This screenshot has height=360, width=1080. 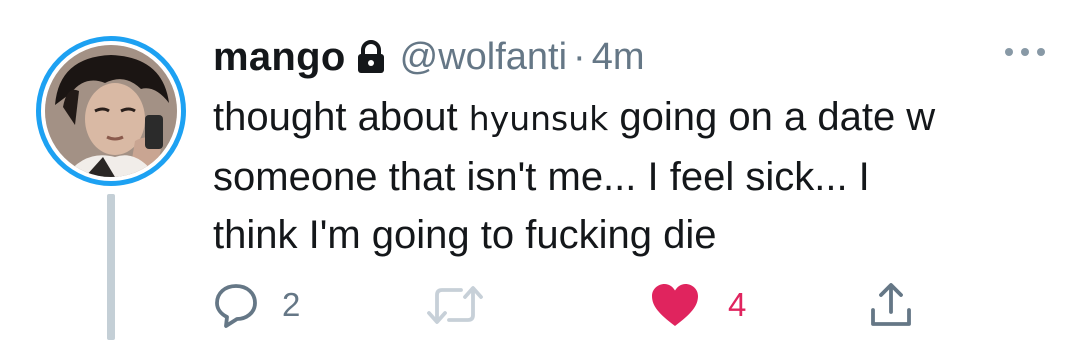 What do you see at coordinates (465, 235) in the screenshot?
I see `tweet-text-line: think I'm going to fucking die` at bounding box center [465, 235].